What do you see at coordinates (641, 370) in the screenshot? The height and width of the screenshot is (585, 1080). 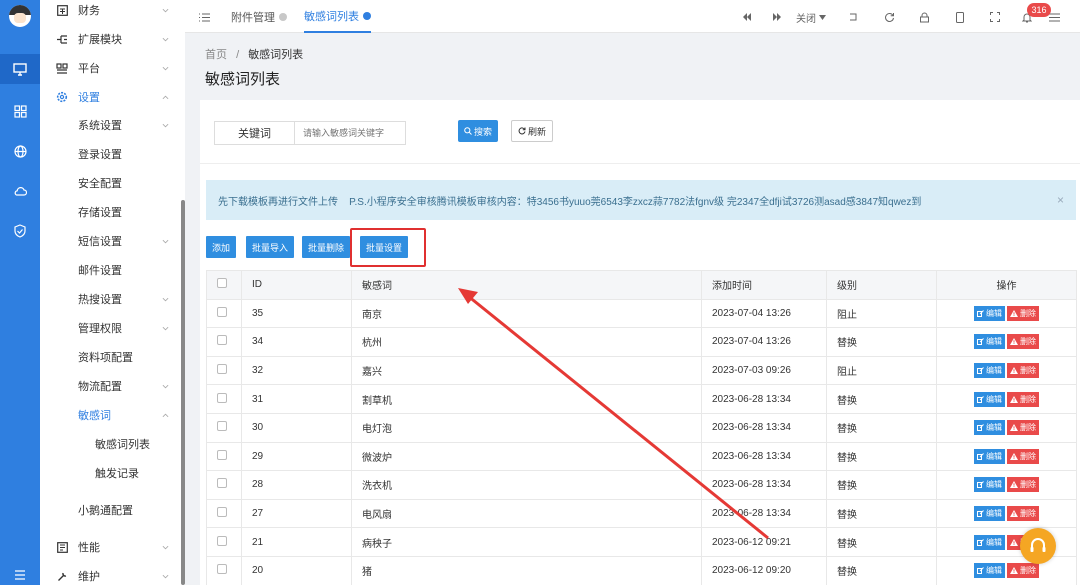 I see `table-row: 32 嘉兴 2023-07-03 09:26 阻止 编辑 删除` at bounding box center [641, 370].